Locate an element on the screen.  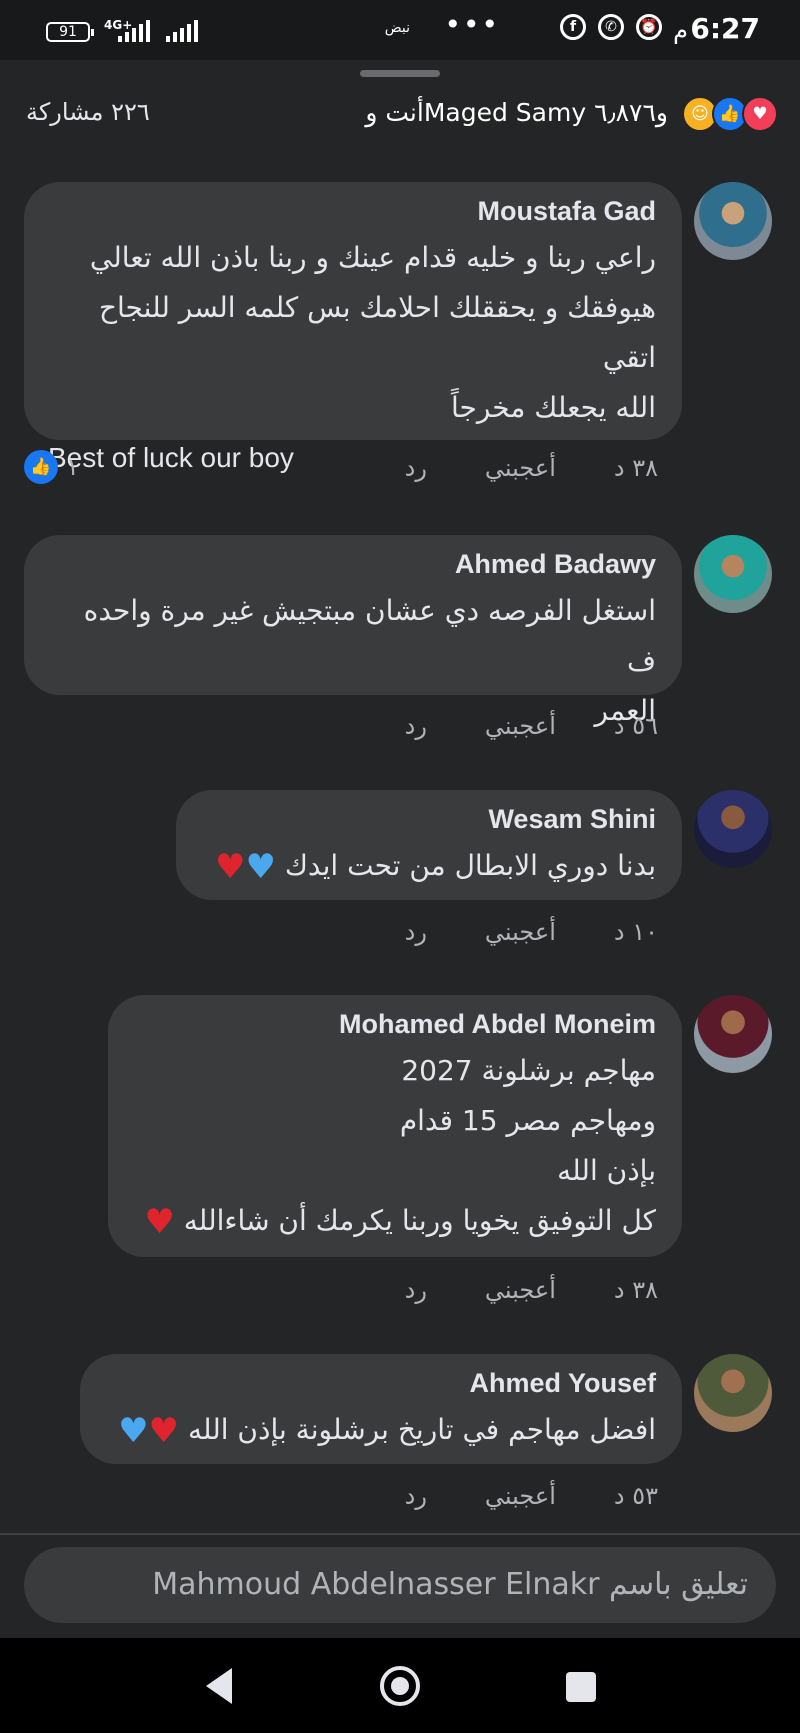
composer-divider is located at coordinates (400, 1534).